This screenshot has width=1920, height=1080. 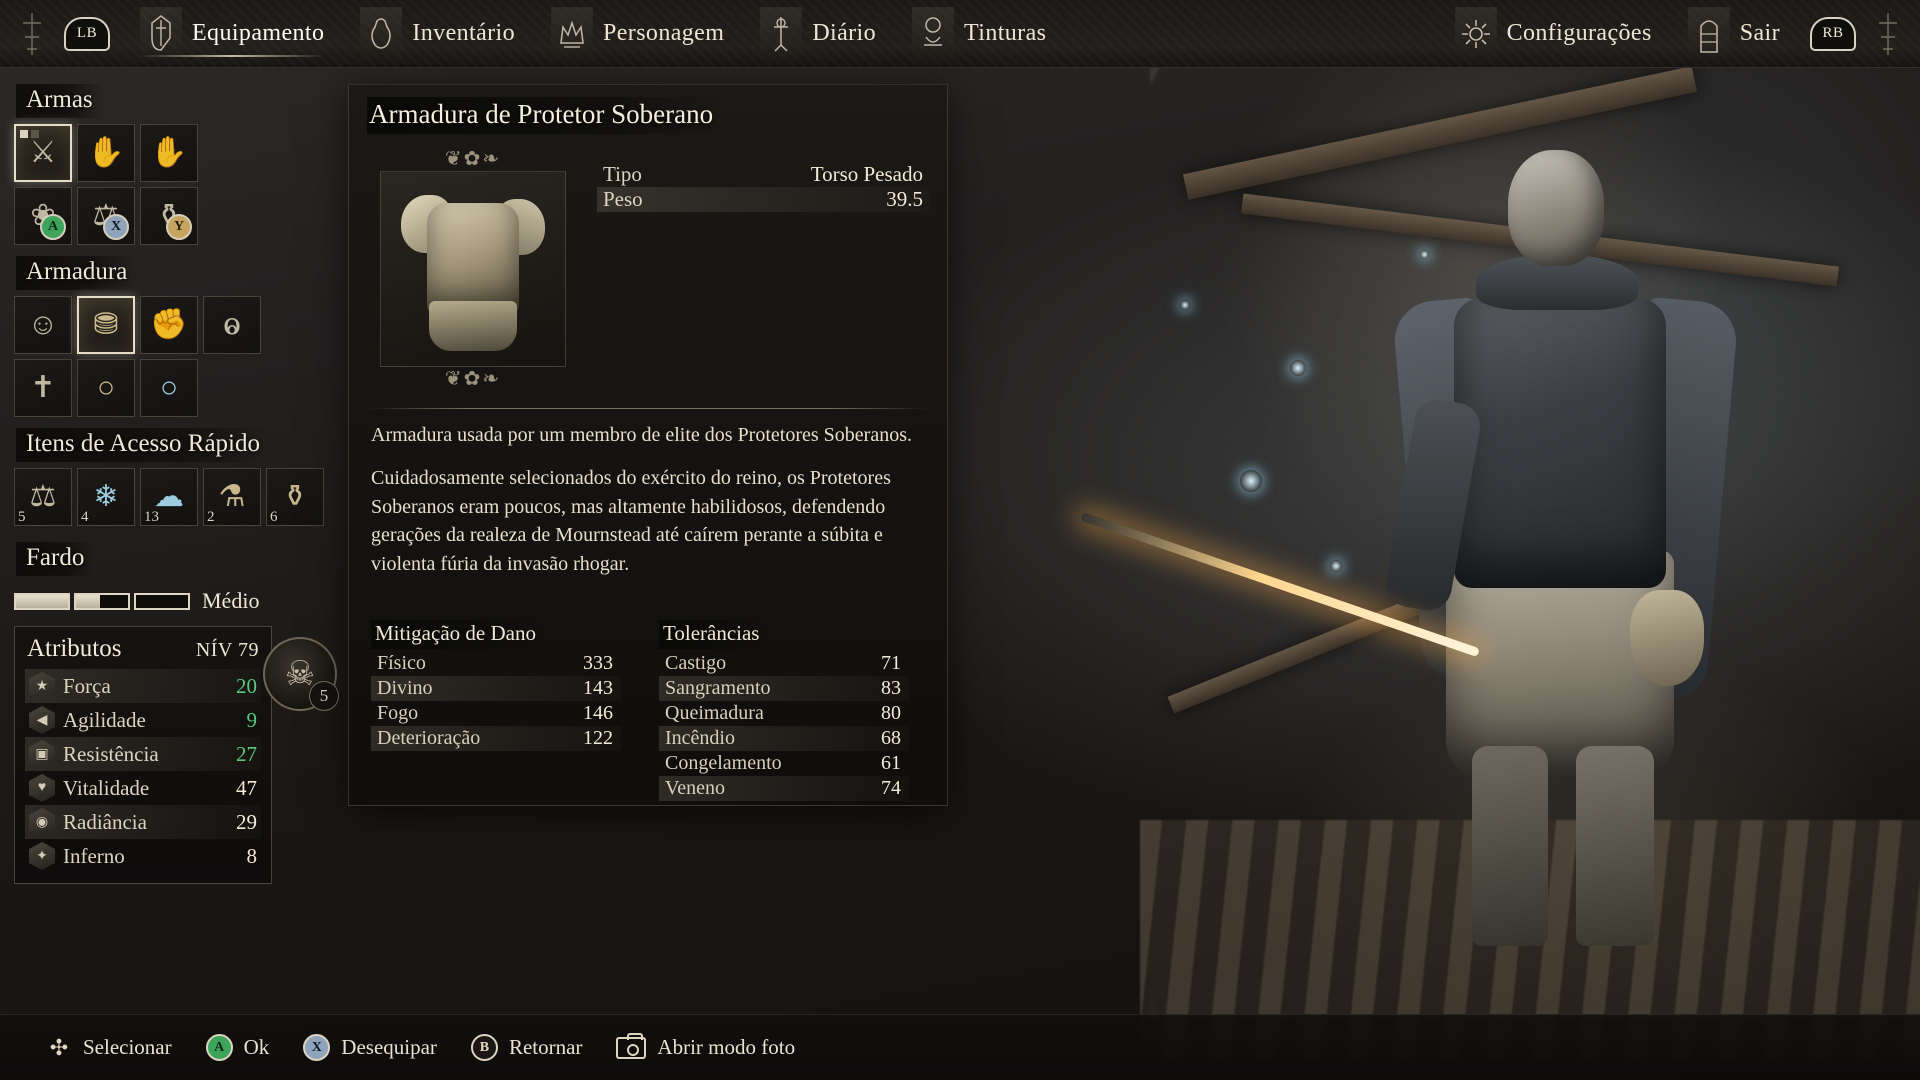 I want to click on weapon-slot-primary: ⚔, so click(x=43, y=153).